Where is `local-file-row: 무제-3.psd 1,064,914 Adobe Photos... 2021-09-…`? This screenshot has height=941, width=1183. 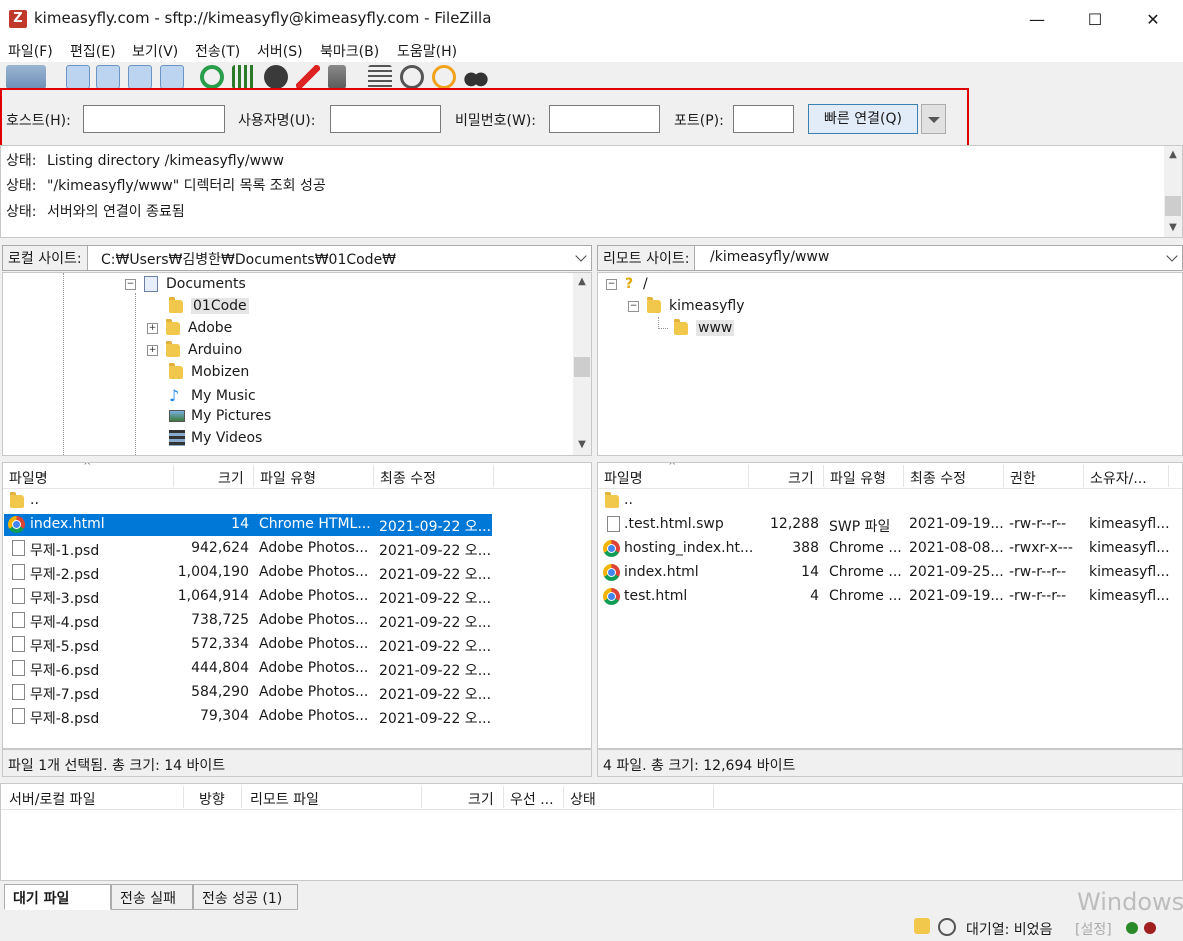 local-file-row: 무제-3.psd 1,064,914 Adobe Photos... 2021-09-… is located at coordinates (248, 597).